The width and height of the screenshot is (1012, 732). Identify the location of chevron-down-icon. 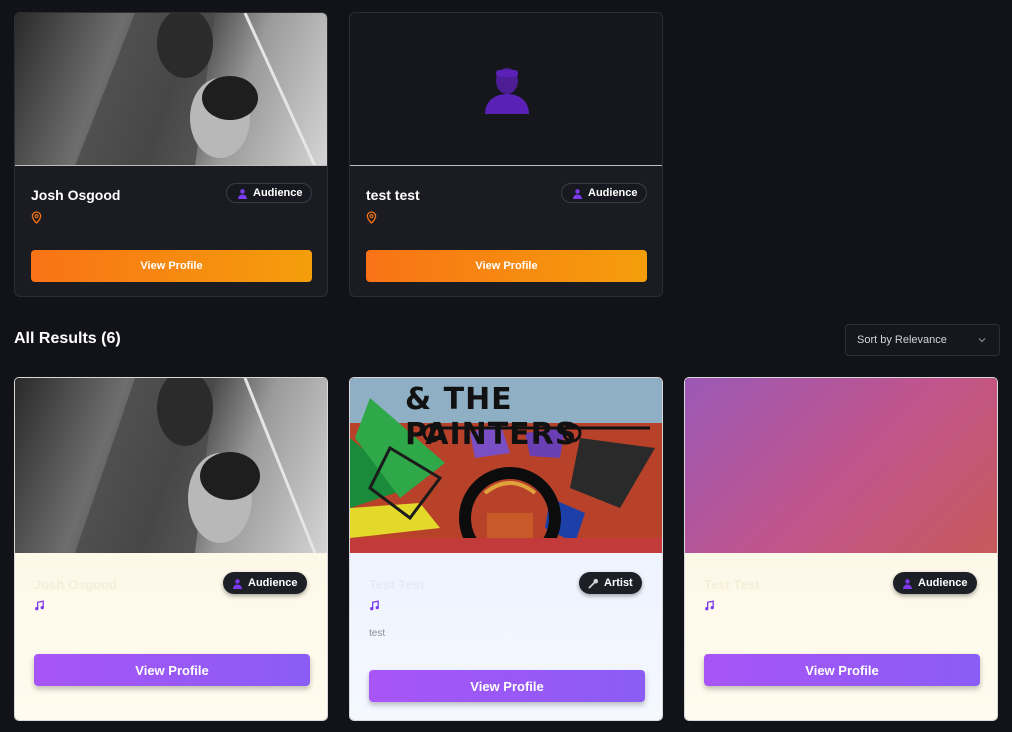
(982, 340).